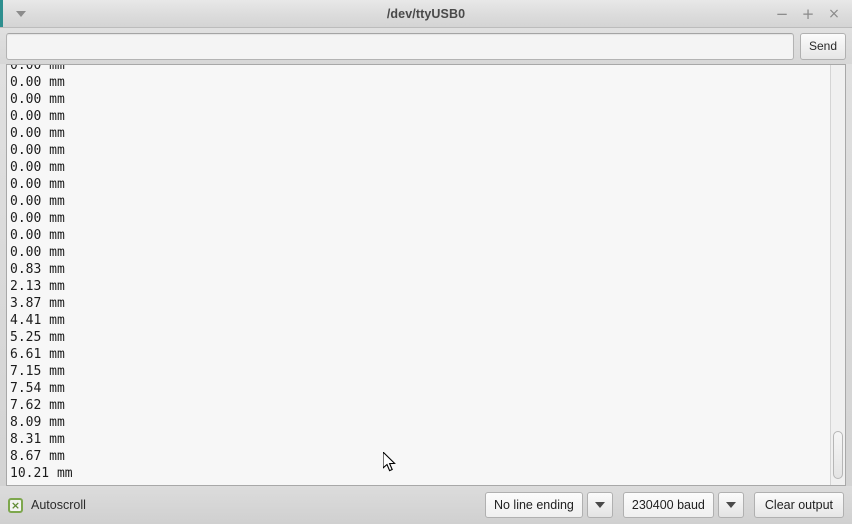 The height and width of the screenshot is (524, 852). I want to click on window-menu-button, so click(21, 14).